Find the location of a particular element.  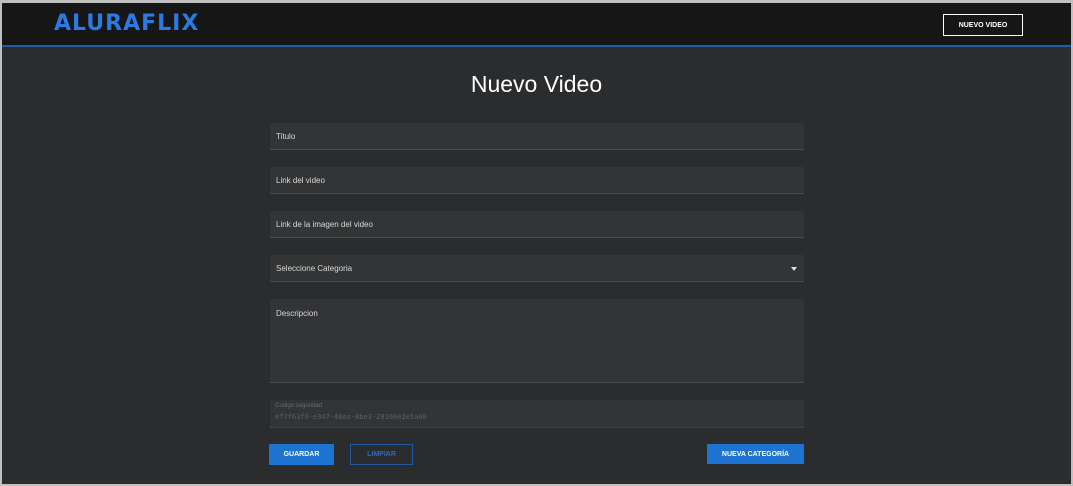

image-link-field: Link de la imagen del video is located at coordinates (537, 224).